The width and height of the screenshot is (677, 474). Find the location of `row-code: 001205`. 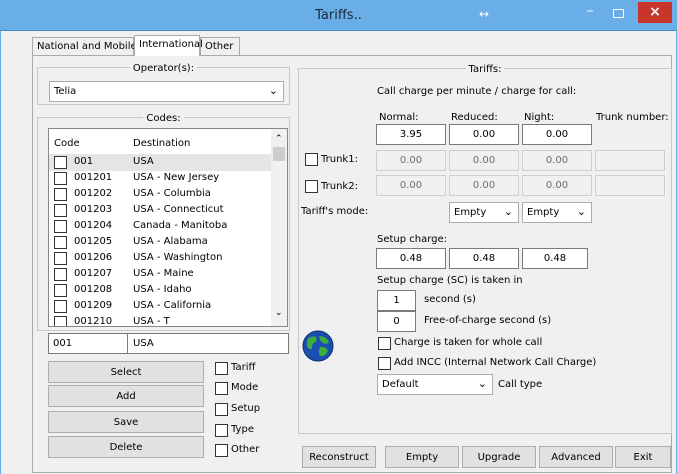

row-code: 001205 is located at coordinates (93, 241).